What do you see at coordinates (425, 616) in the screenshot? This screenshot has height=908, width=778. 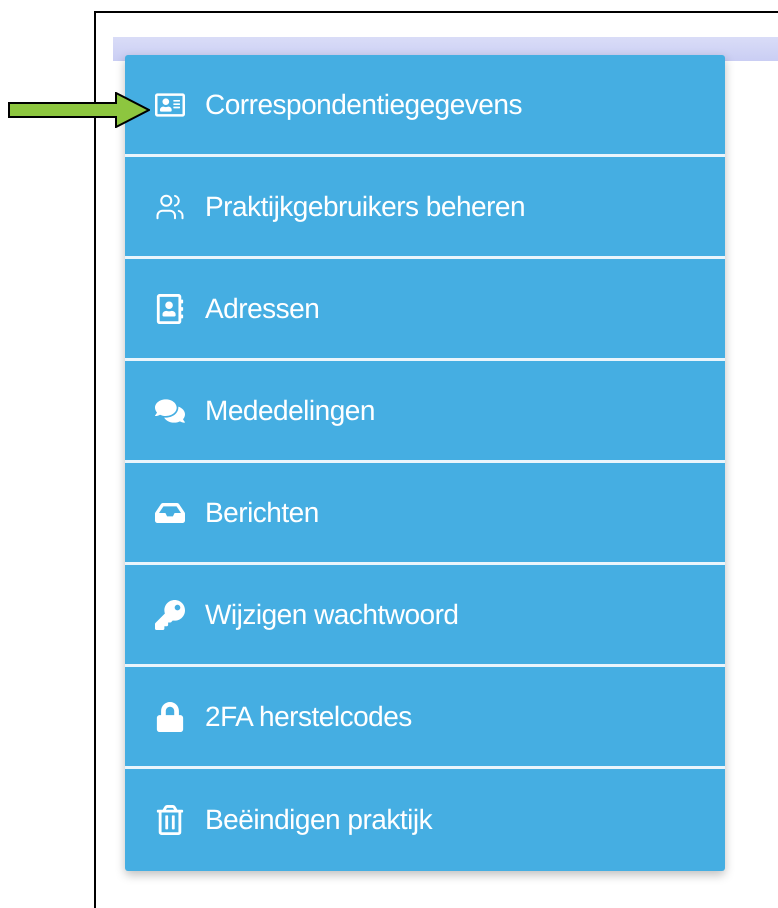 I see `menu-item: Wijzigen wachtwoord` at bounding box center [425, 616].